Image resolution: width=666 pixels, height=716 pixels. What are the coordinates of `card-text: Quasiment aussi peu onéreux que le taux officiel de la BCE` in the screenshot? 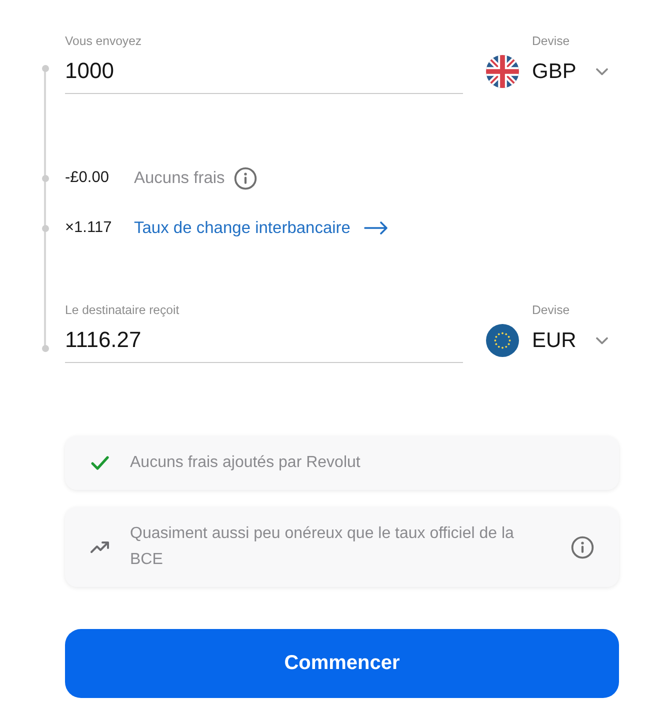 It's located at (322, 547).